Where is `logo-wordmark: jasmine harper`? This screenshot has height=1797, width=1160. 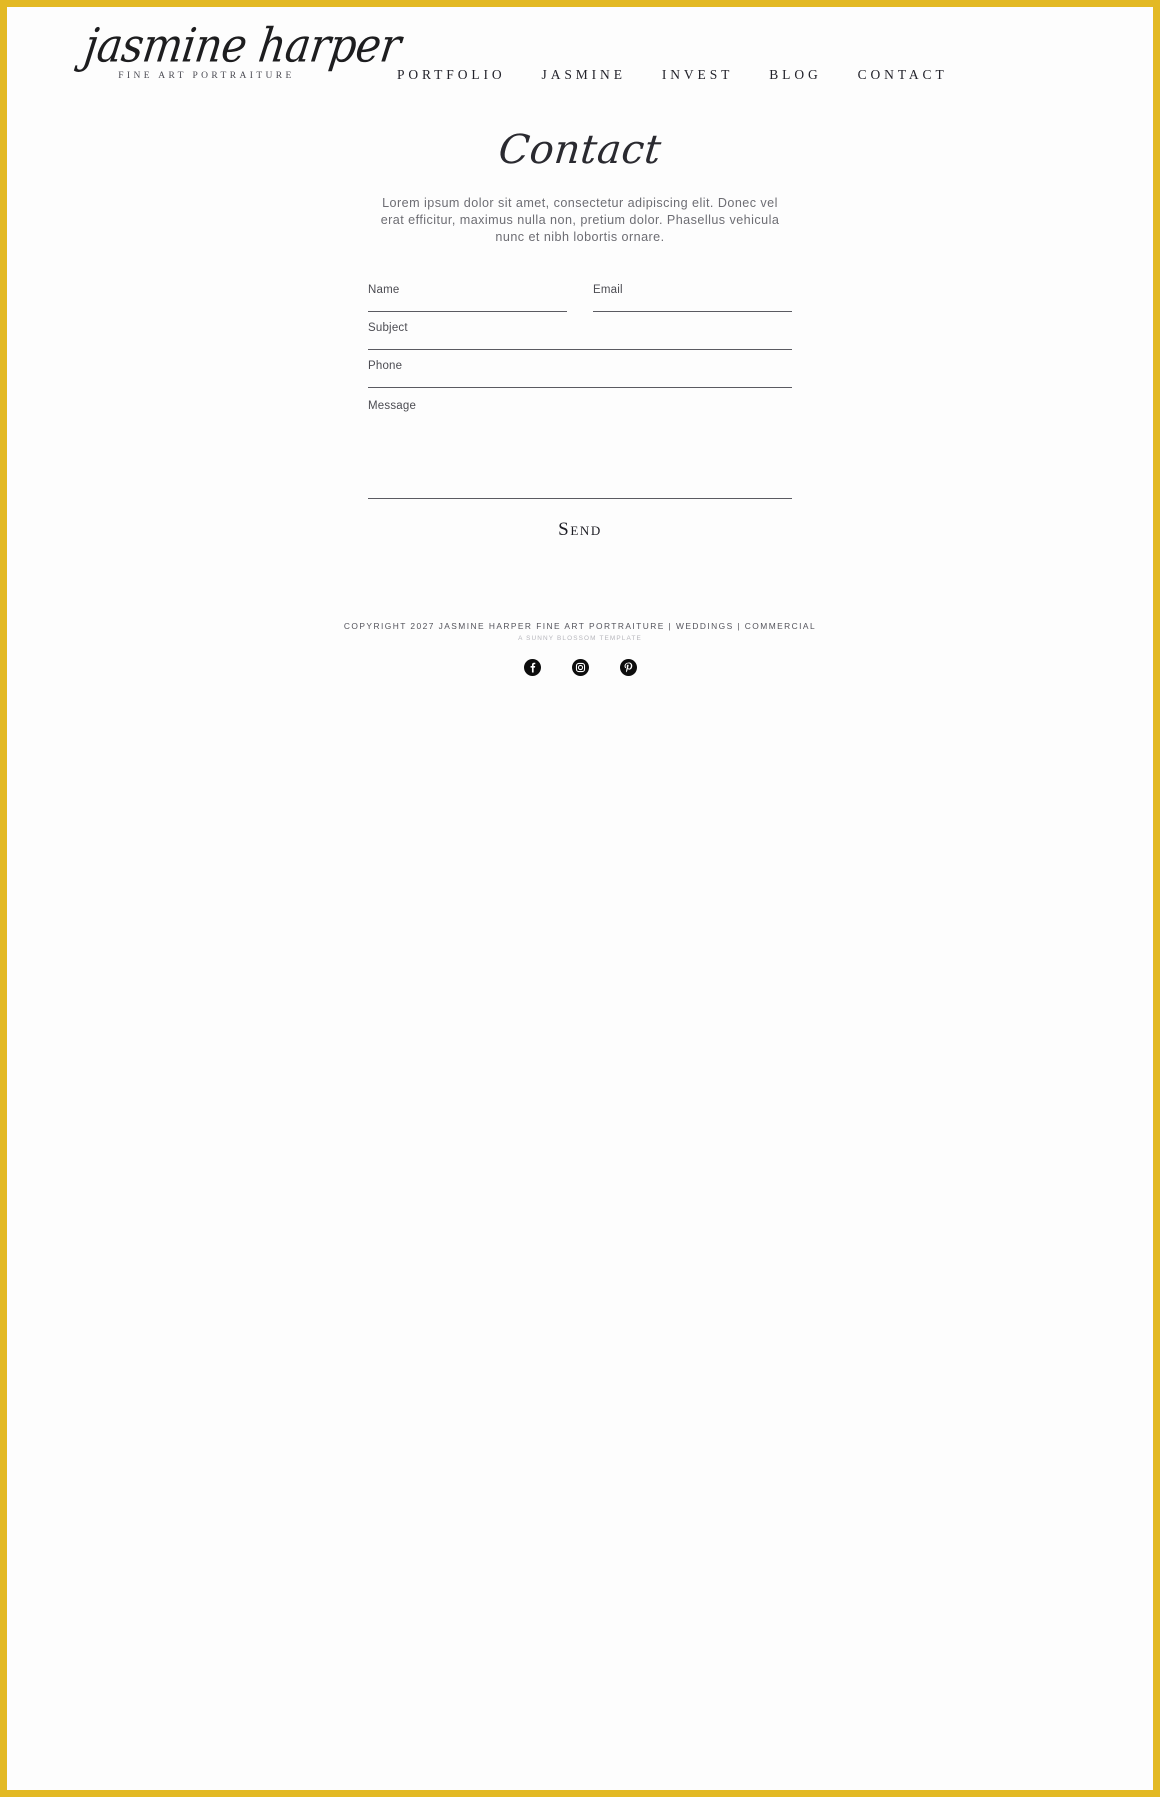 logo-wordmark: jasmine harper is located at coordinates (243, 45).